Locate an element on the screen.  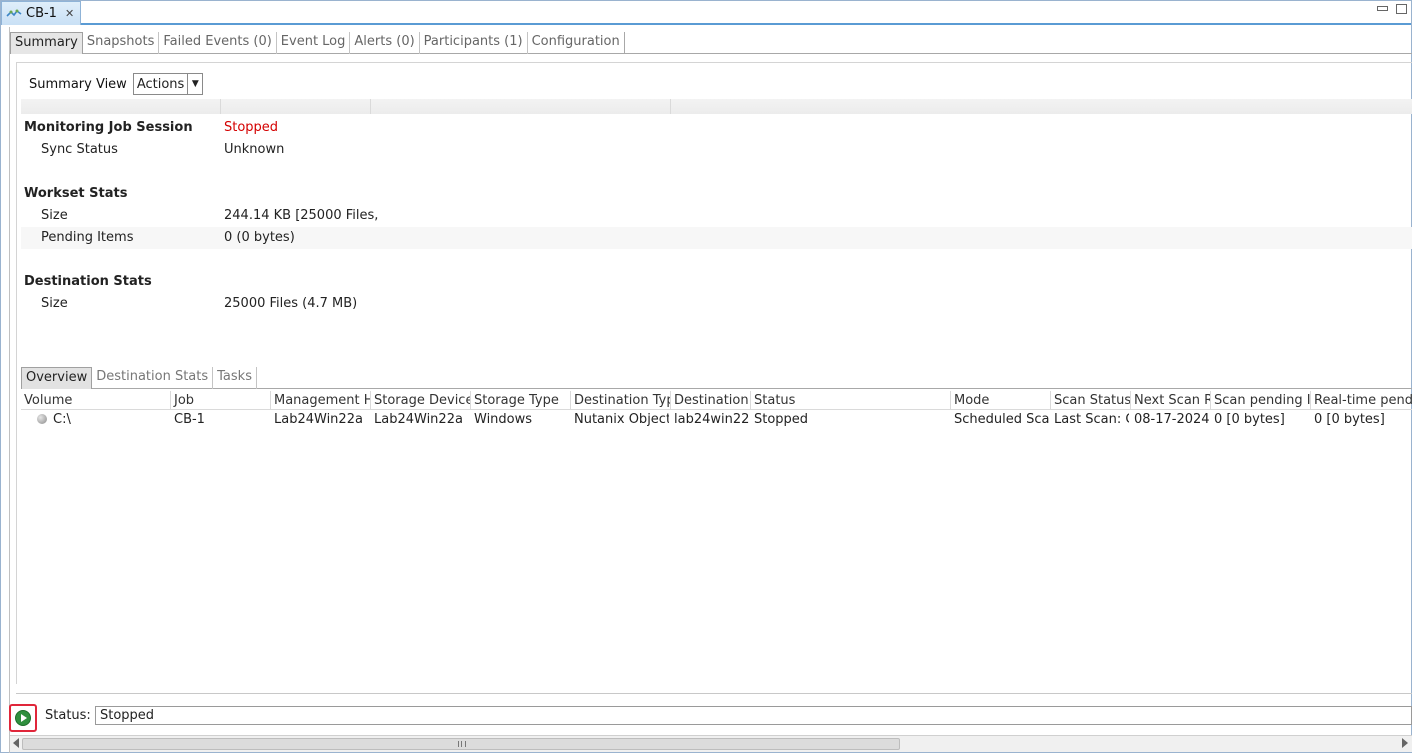
actions-label: Actions is located at coordinates (160, 84).